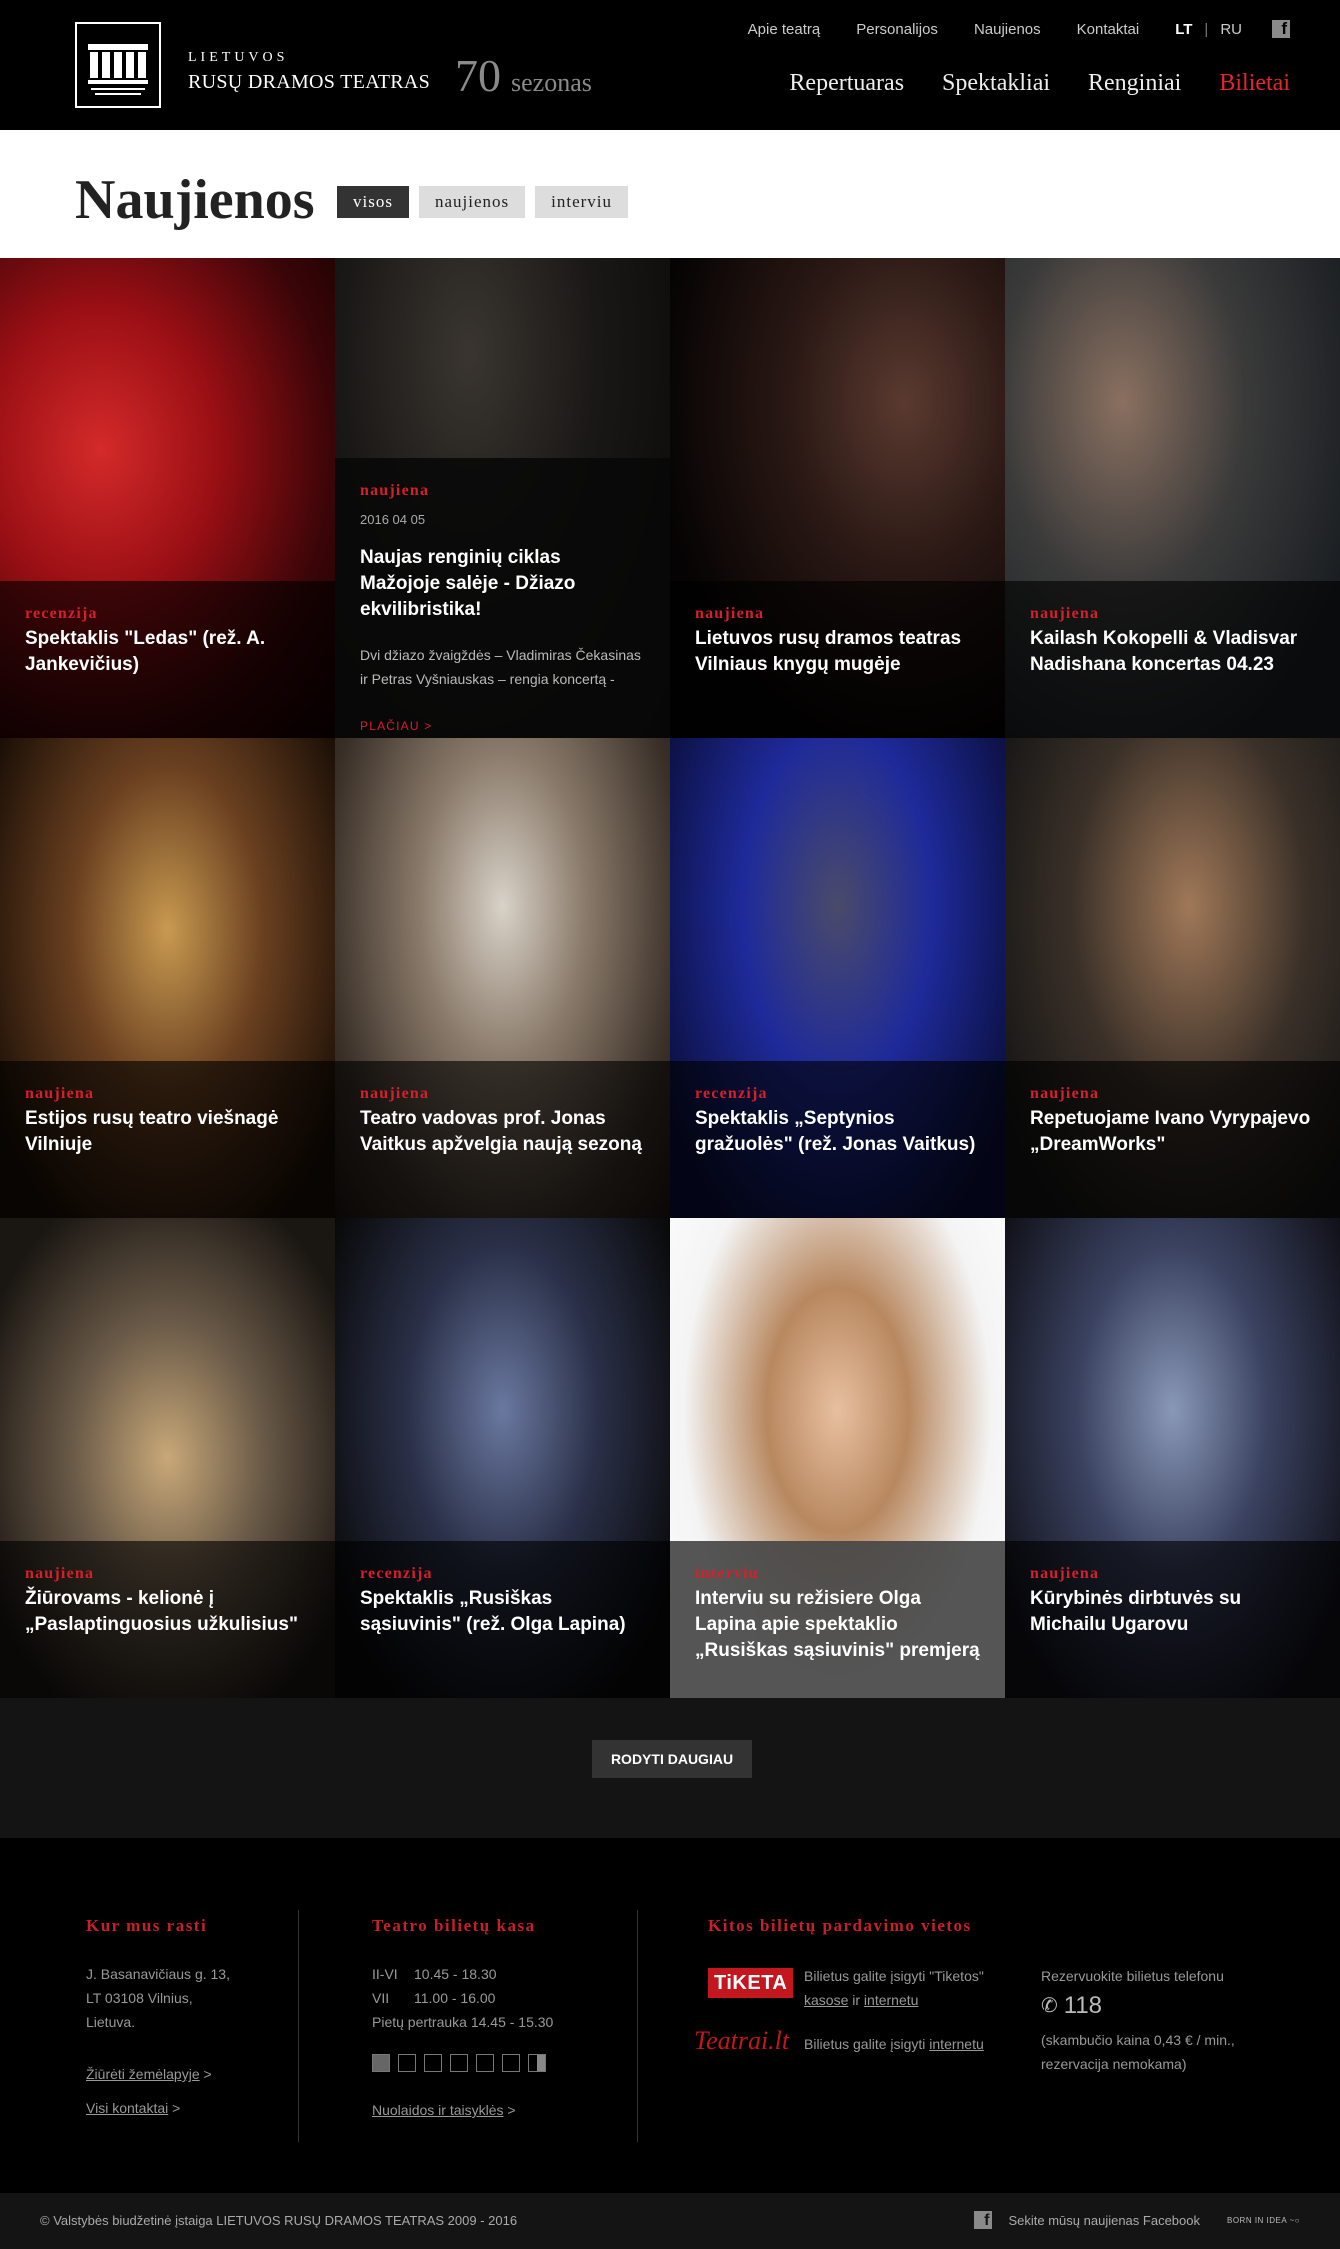  What do you see at coordinates (238, 57) in the screenshot?
I see `brand-line1: LIETUVOS` at bounding box center [238, 57].